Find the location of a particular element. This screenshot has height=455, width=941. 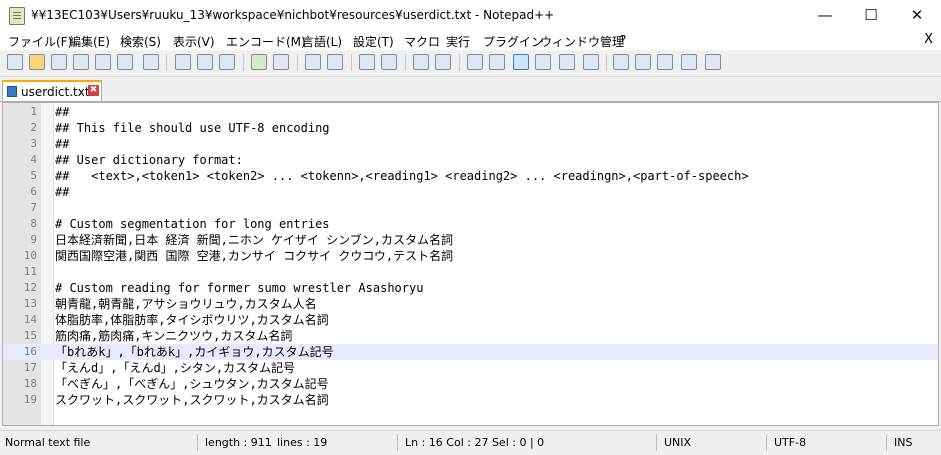

editor-line: 17 「えんd」,「えんd」,シタン,カスタム記号 is located at coordinates (470, 368).